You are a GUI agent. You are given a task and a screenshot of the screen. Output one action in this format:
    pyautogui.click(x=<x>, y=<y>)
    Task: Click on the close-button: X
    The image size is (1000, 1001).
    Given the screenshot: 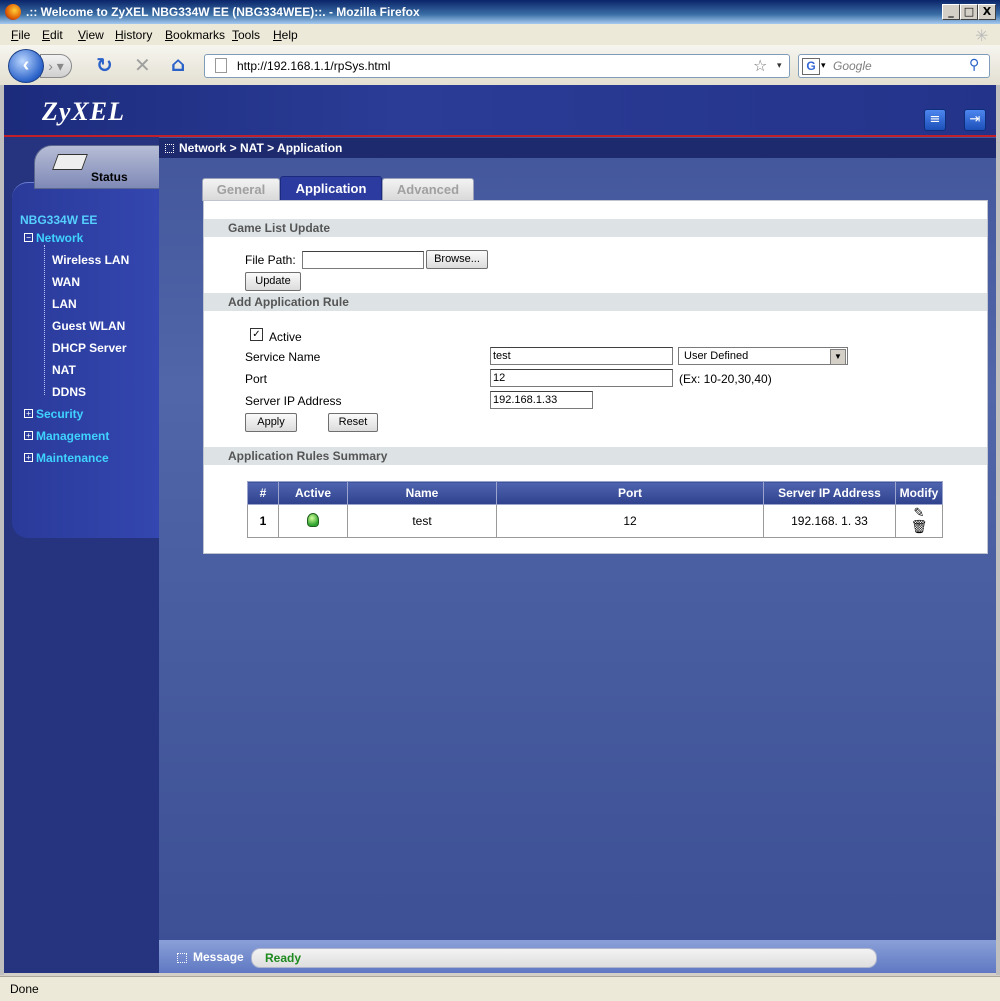 What is the action you would take?
    pyautogui.click(x=987, y=12)
    